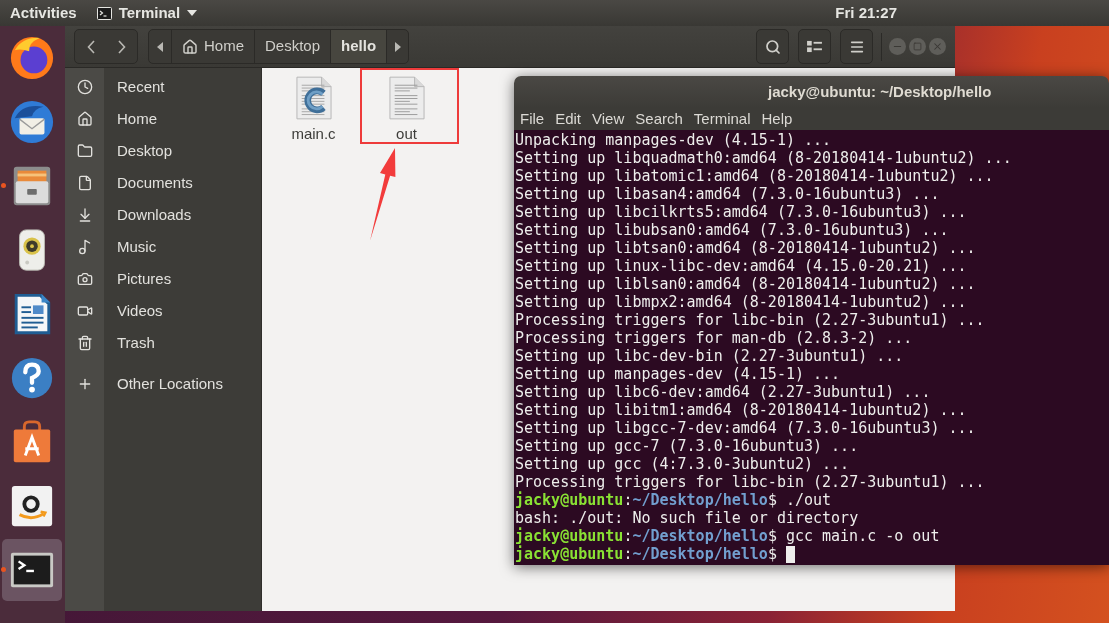 Image resolution: width=1109 pixels, height=623 pixels. Describe the element at coordinates (163, 87) in the screenshot. I see `sidebar-item: Recent` at that location.